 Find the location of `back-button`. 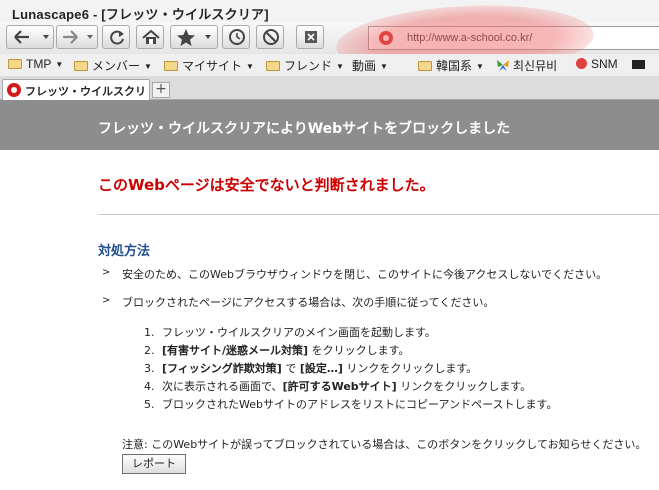

back-button is located at coordinates (30, 37).